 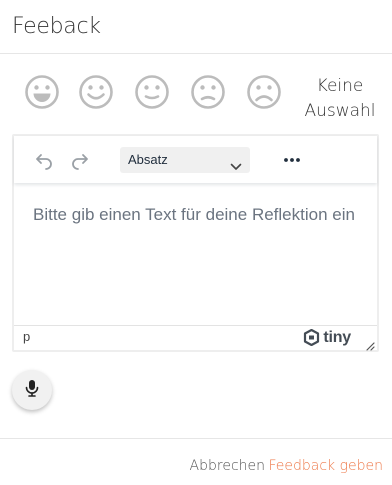 What do you see at coordinates (44, 160) in the screenshot?
I see `undo-icon` at bounding box center [44, 160].